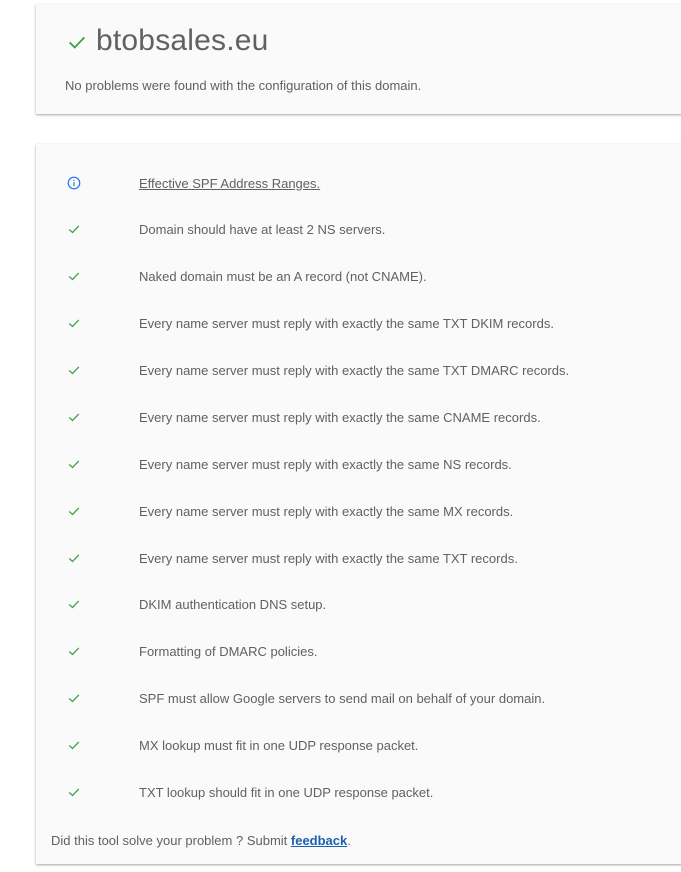 This screenshot has height=872, width=681. I want to click on summary-title: btobsales.eu, so click(167, 41).